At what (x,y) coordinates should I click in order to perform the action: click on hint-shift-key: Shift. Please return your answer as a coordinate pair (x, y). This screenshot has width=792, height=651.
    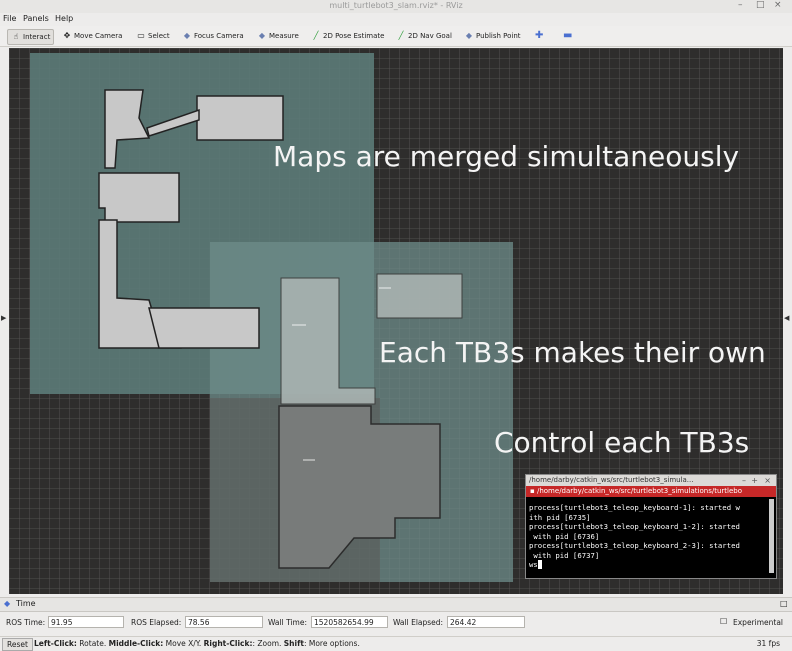
    Looking at the image, I should click on (293, 643).